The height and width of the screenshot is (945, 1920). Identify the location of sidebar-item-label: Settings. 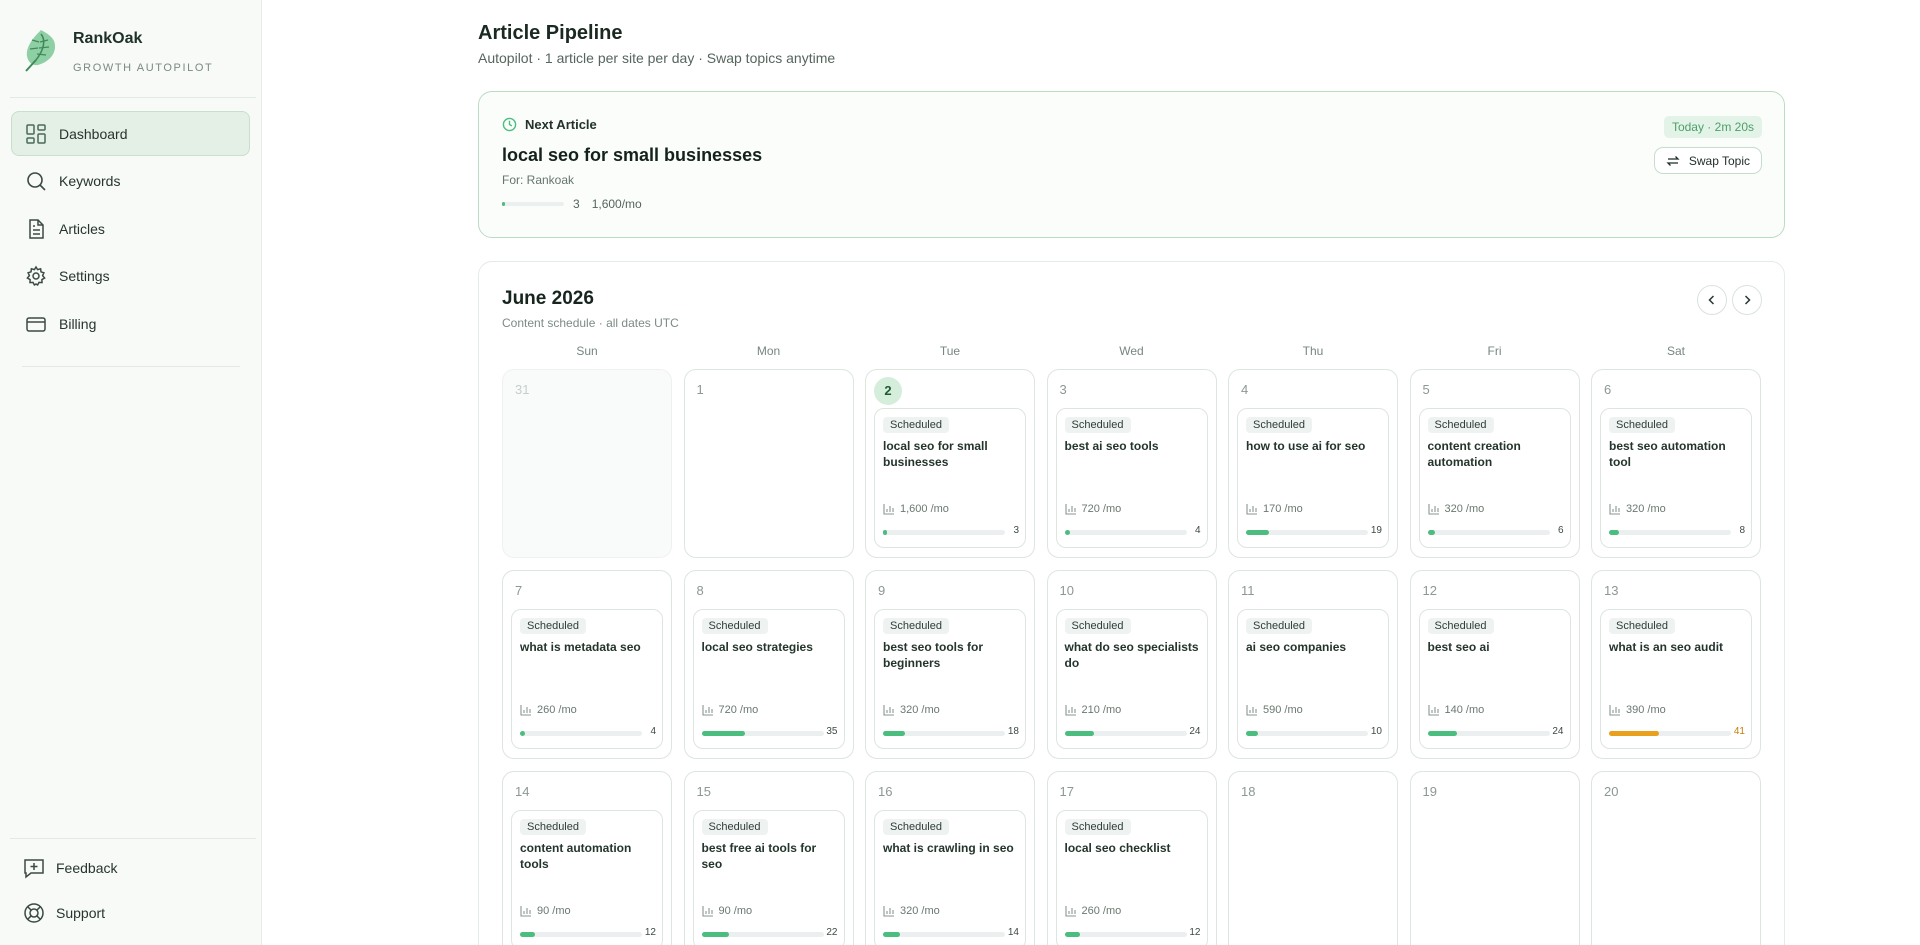
(84, 276).